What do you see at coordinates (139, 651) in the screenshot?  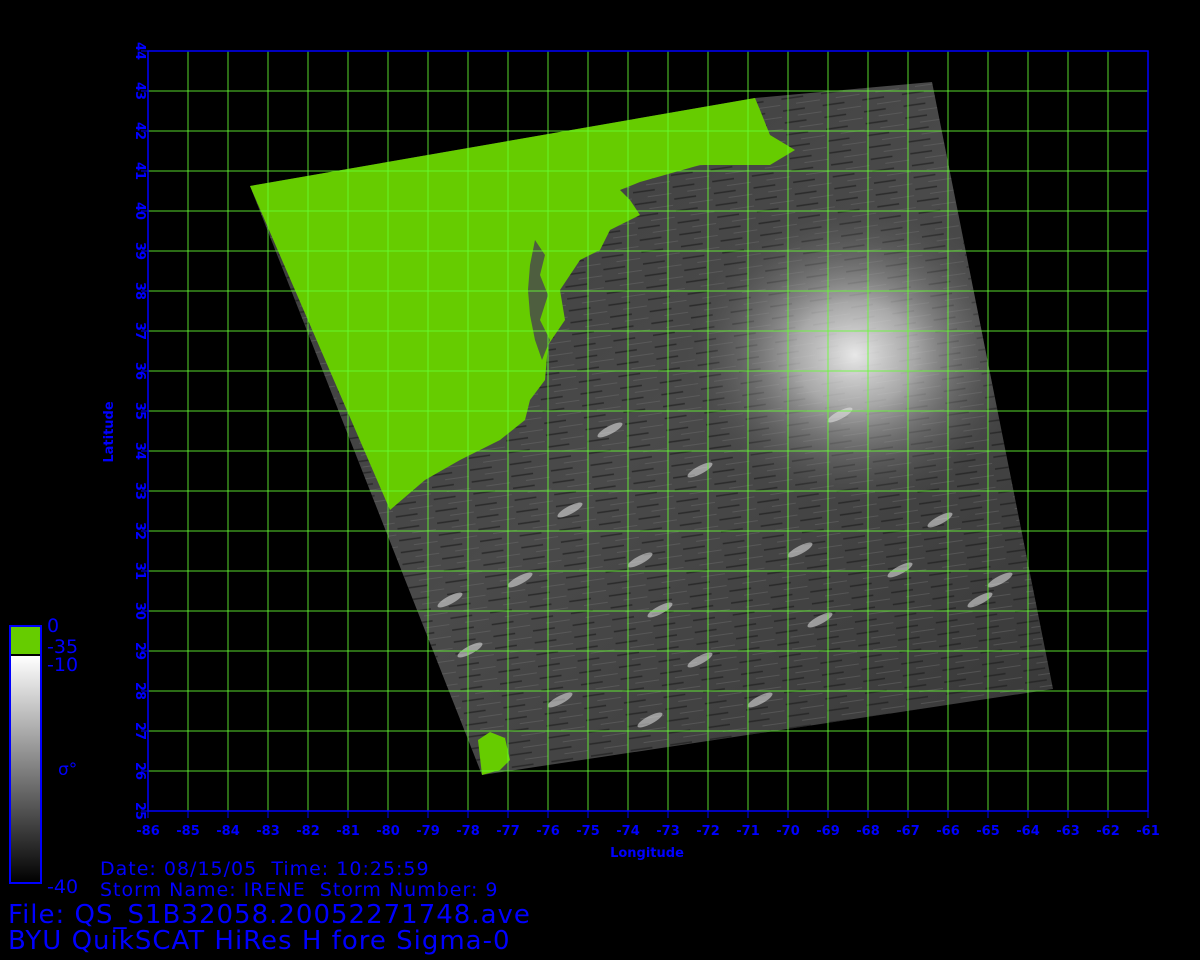 I see `lat-tick-label: 29` at bounding box center [139, 651].